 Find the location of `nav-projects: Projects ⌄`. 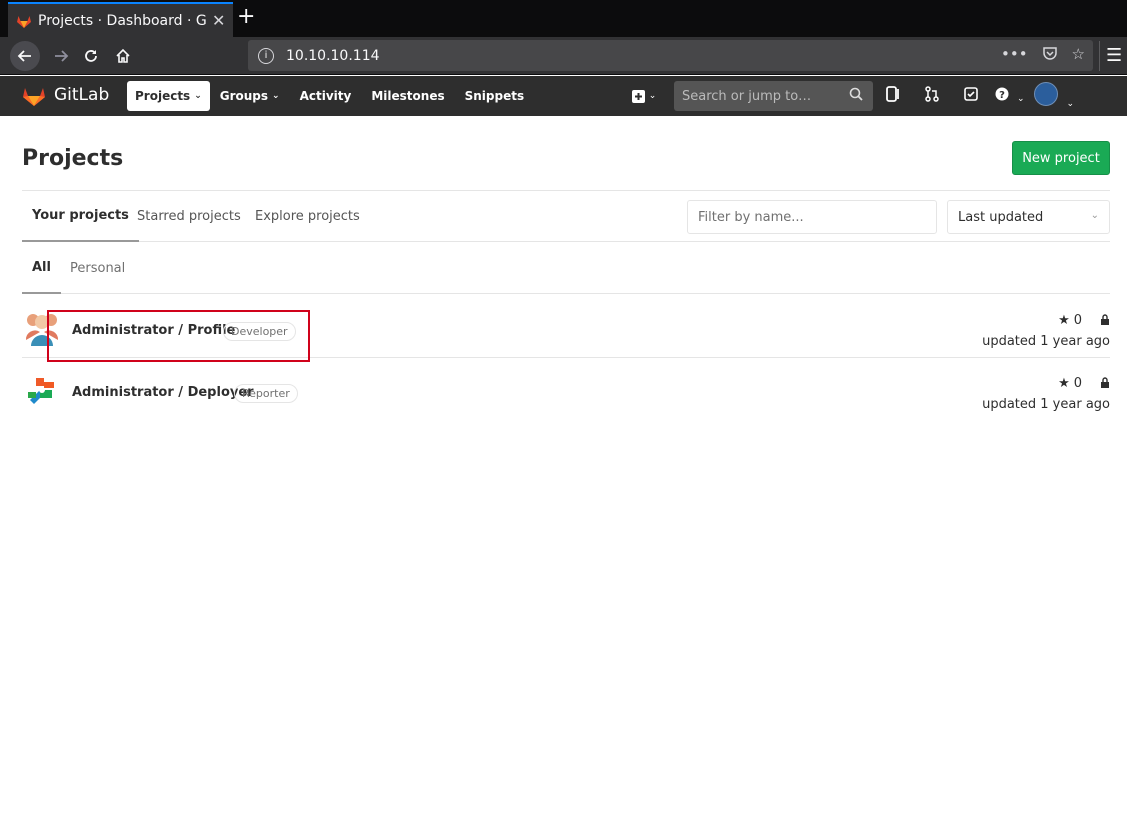

nav-projects: Projects ⌄ is located at coordinates (168, 96).